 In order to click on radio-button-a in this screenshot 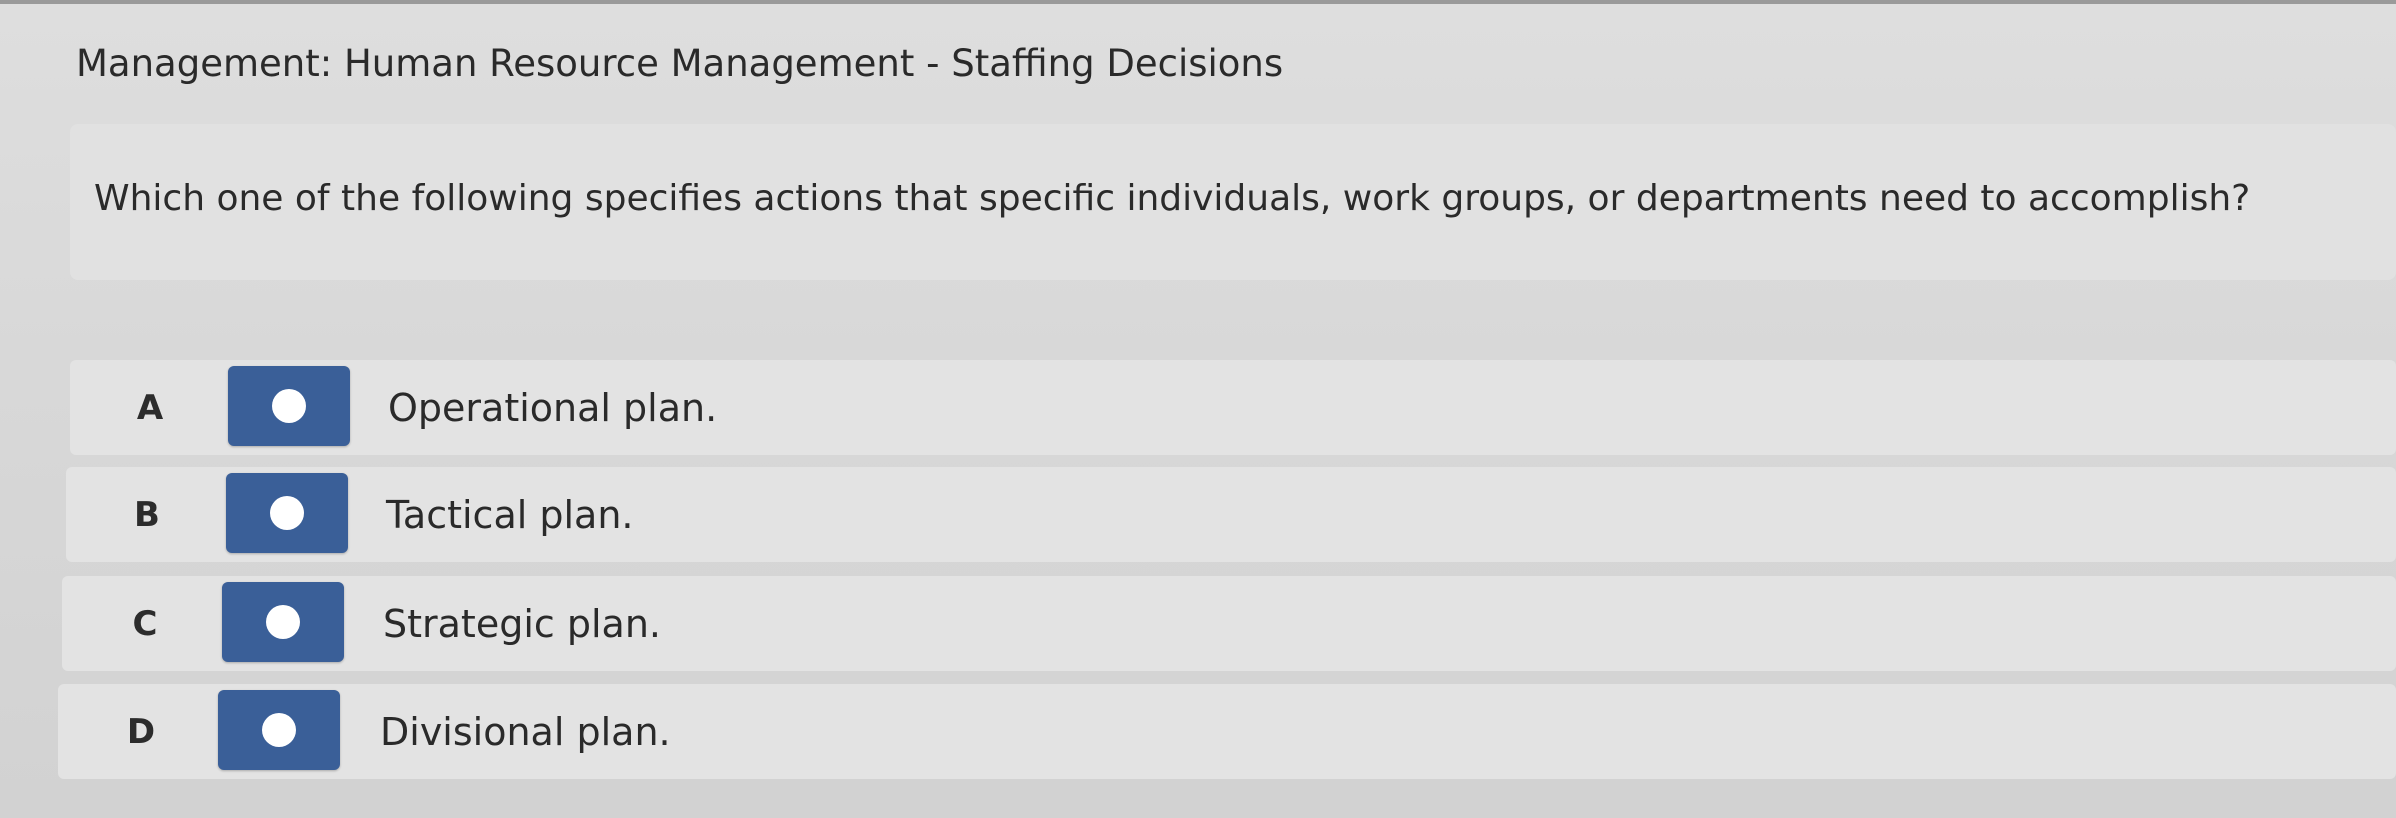, I will do `click(289, 406)`.